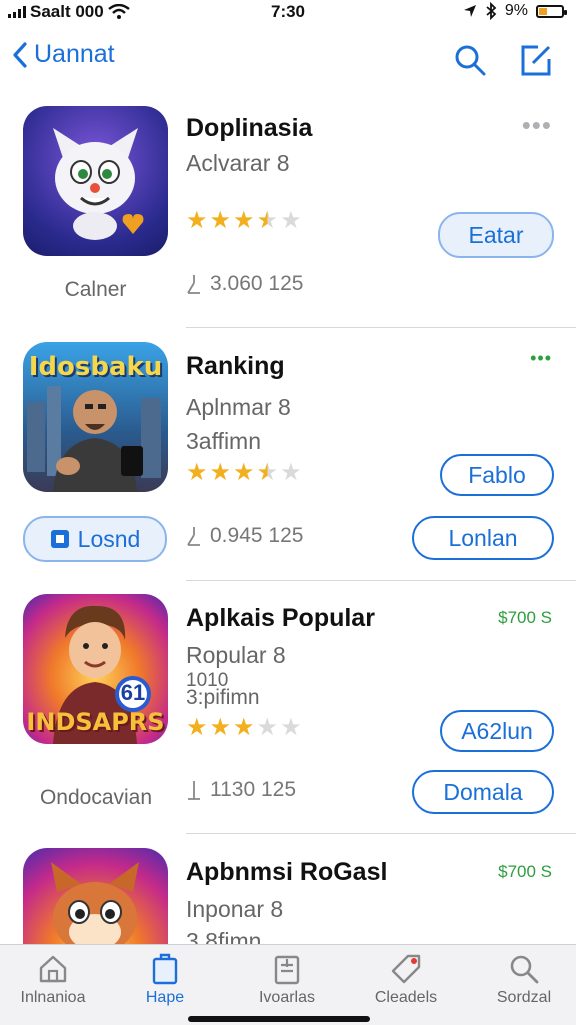 This screenshot has height=1025, width=576. What do you see at coordinates (288, 896) in the screenshot?
I see `app-row: Apbnmsi RoGasl $700 S Inponar 8 3.8fimn` at bounding box center [288, 896].